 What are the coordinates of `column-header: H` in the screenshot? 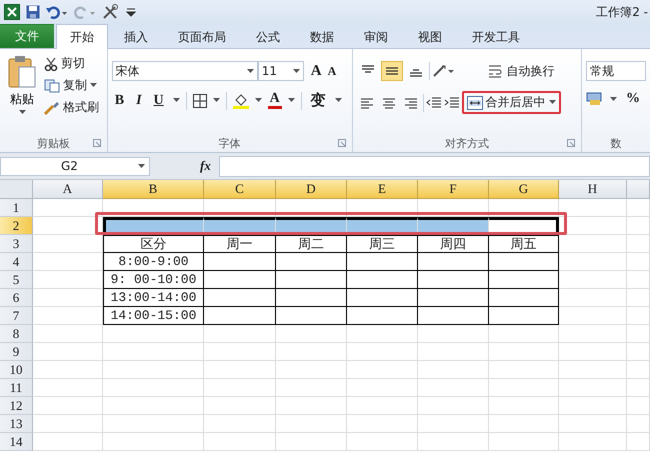 It's located at (593, 189).